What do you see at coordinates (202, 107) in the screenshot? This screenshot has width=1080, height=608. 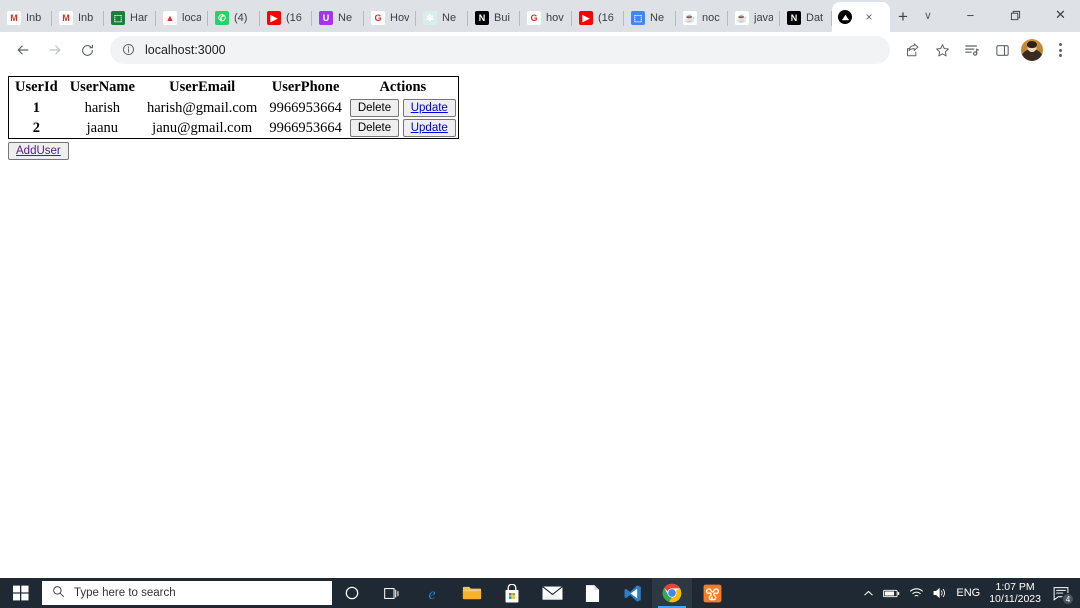 I see `cell-useremail: harish@gmail.com` at bounding box center [202, 107].